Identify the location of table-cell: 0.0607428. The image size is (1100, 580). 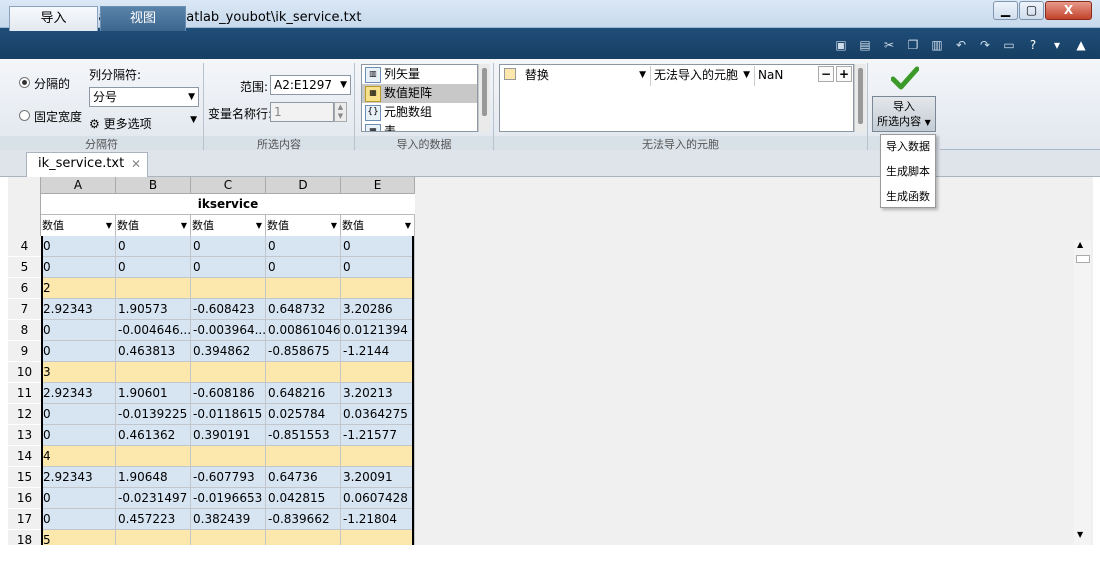
(378, 498).